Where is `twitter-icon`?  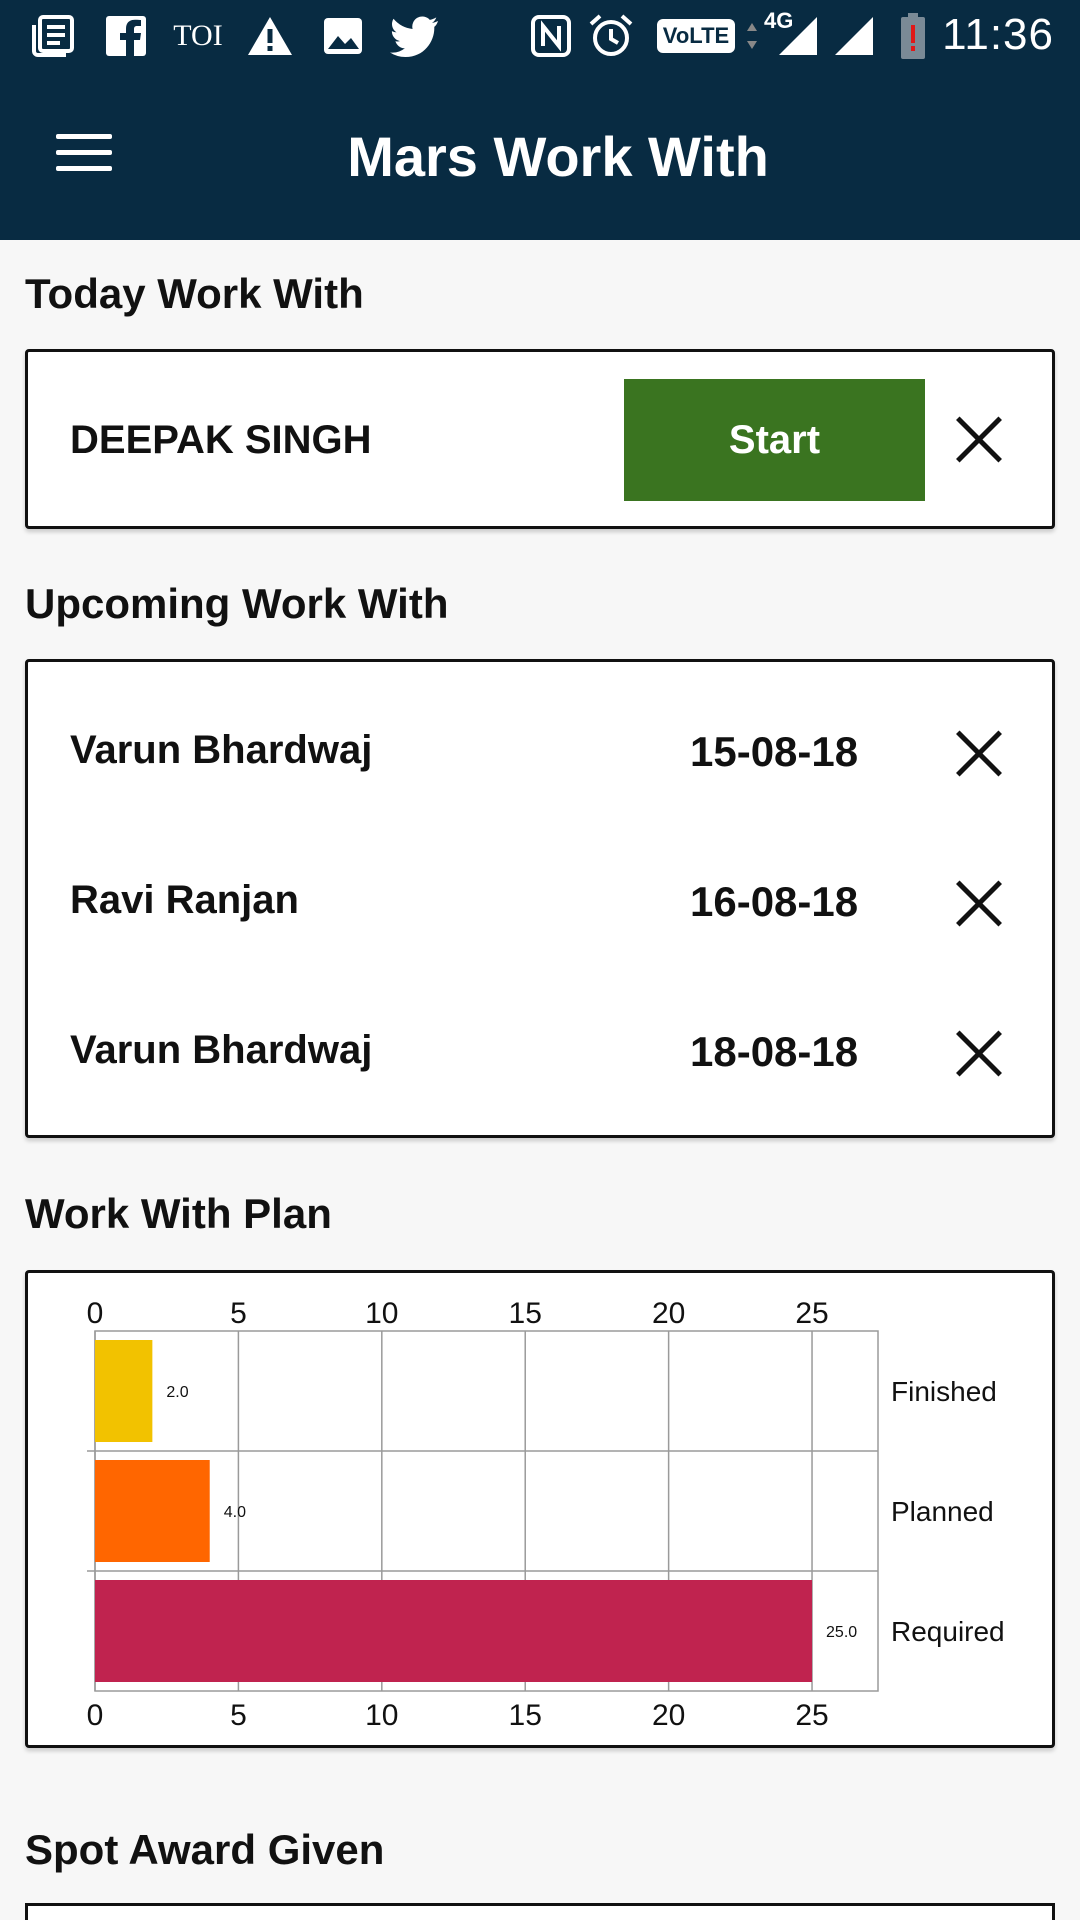 twitter-icon is located at coordinates (415, 36).